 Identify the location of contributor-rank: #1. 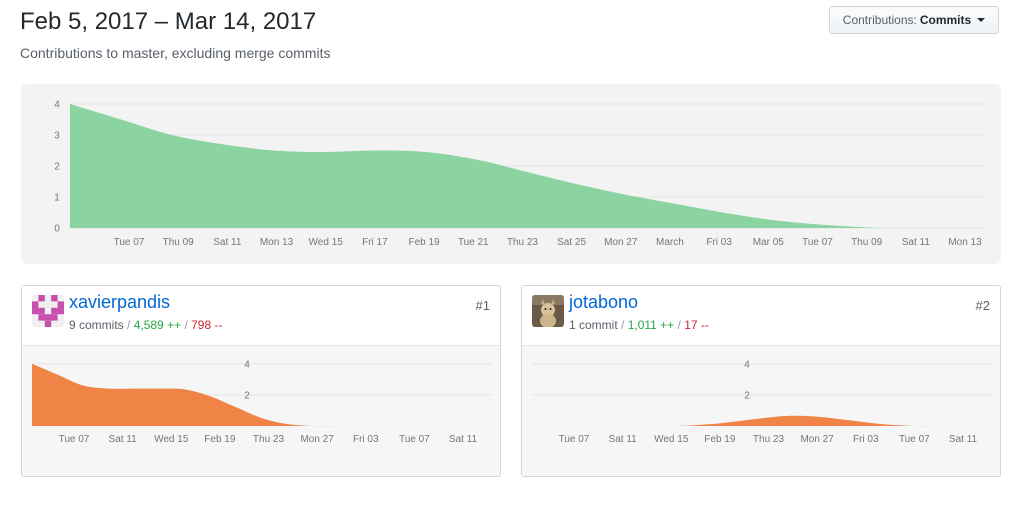
(482, 305).